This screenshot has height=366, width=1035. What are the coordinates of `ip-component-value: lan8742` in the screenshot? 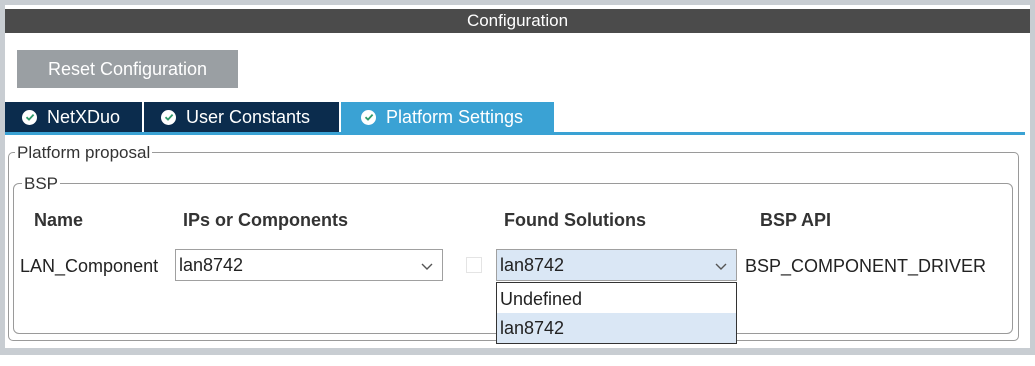 It's located at (211, 264).